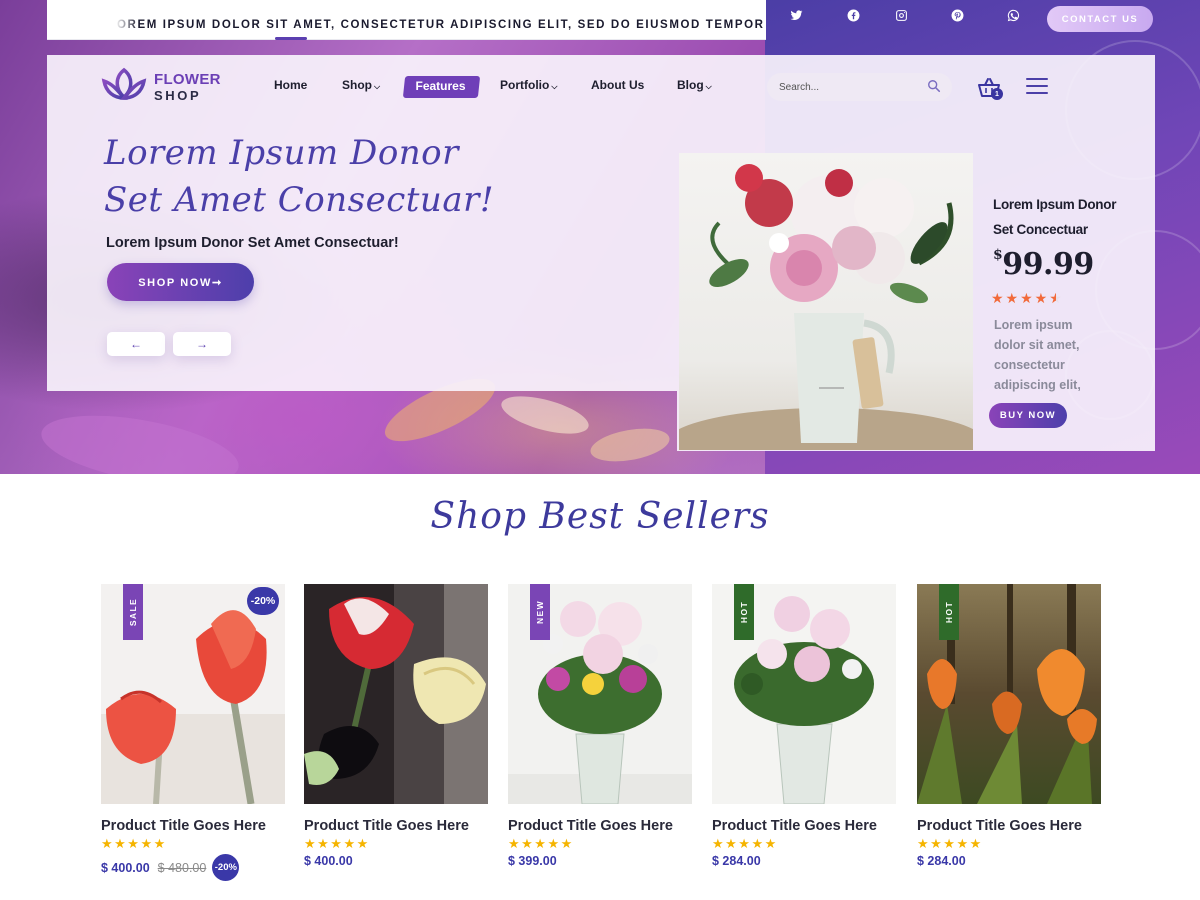 The height and width of the screenshot is (900, 1200). I want to click on hero-title: Lorem Ipsum Donor Set Amet Consectuar!, so click(299, 176).